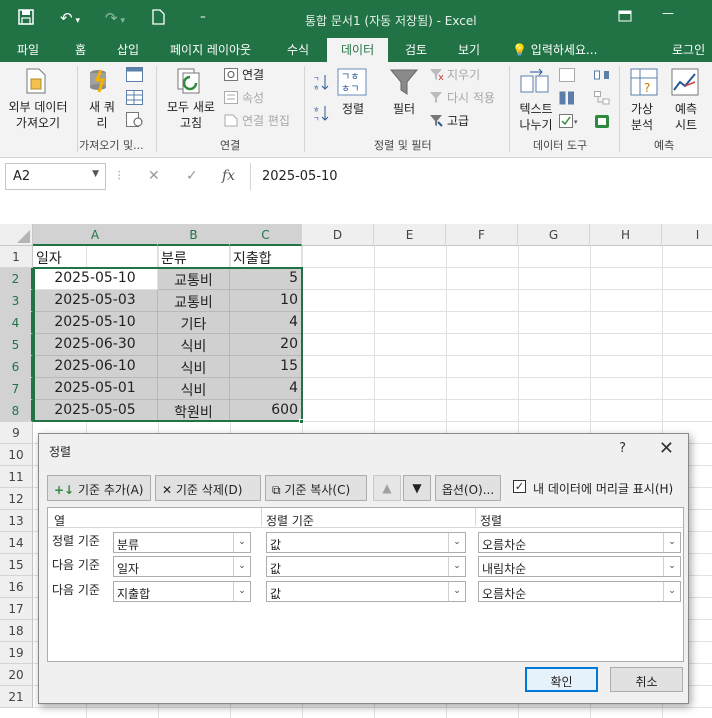 The image size is (712, 718). Describe the element at coordinates (55, 176) in the screenshot. I see `name-box: A2 ▼` at that location.